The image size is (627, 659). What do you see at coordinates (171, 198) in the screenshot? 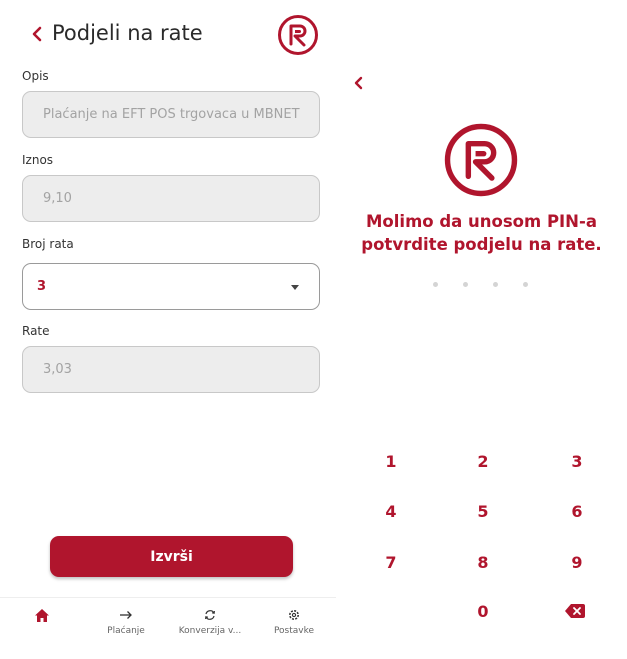
I see `amount-field: 9,10` at bounding box center [171, 198].